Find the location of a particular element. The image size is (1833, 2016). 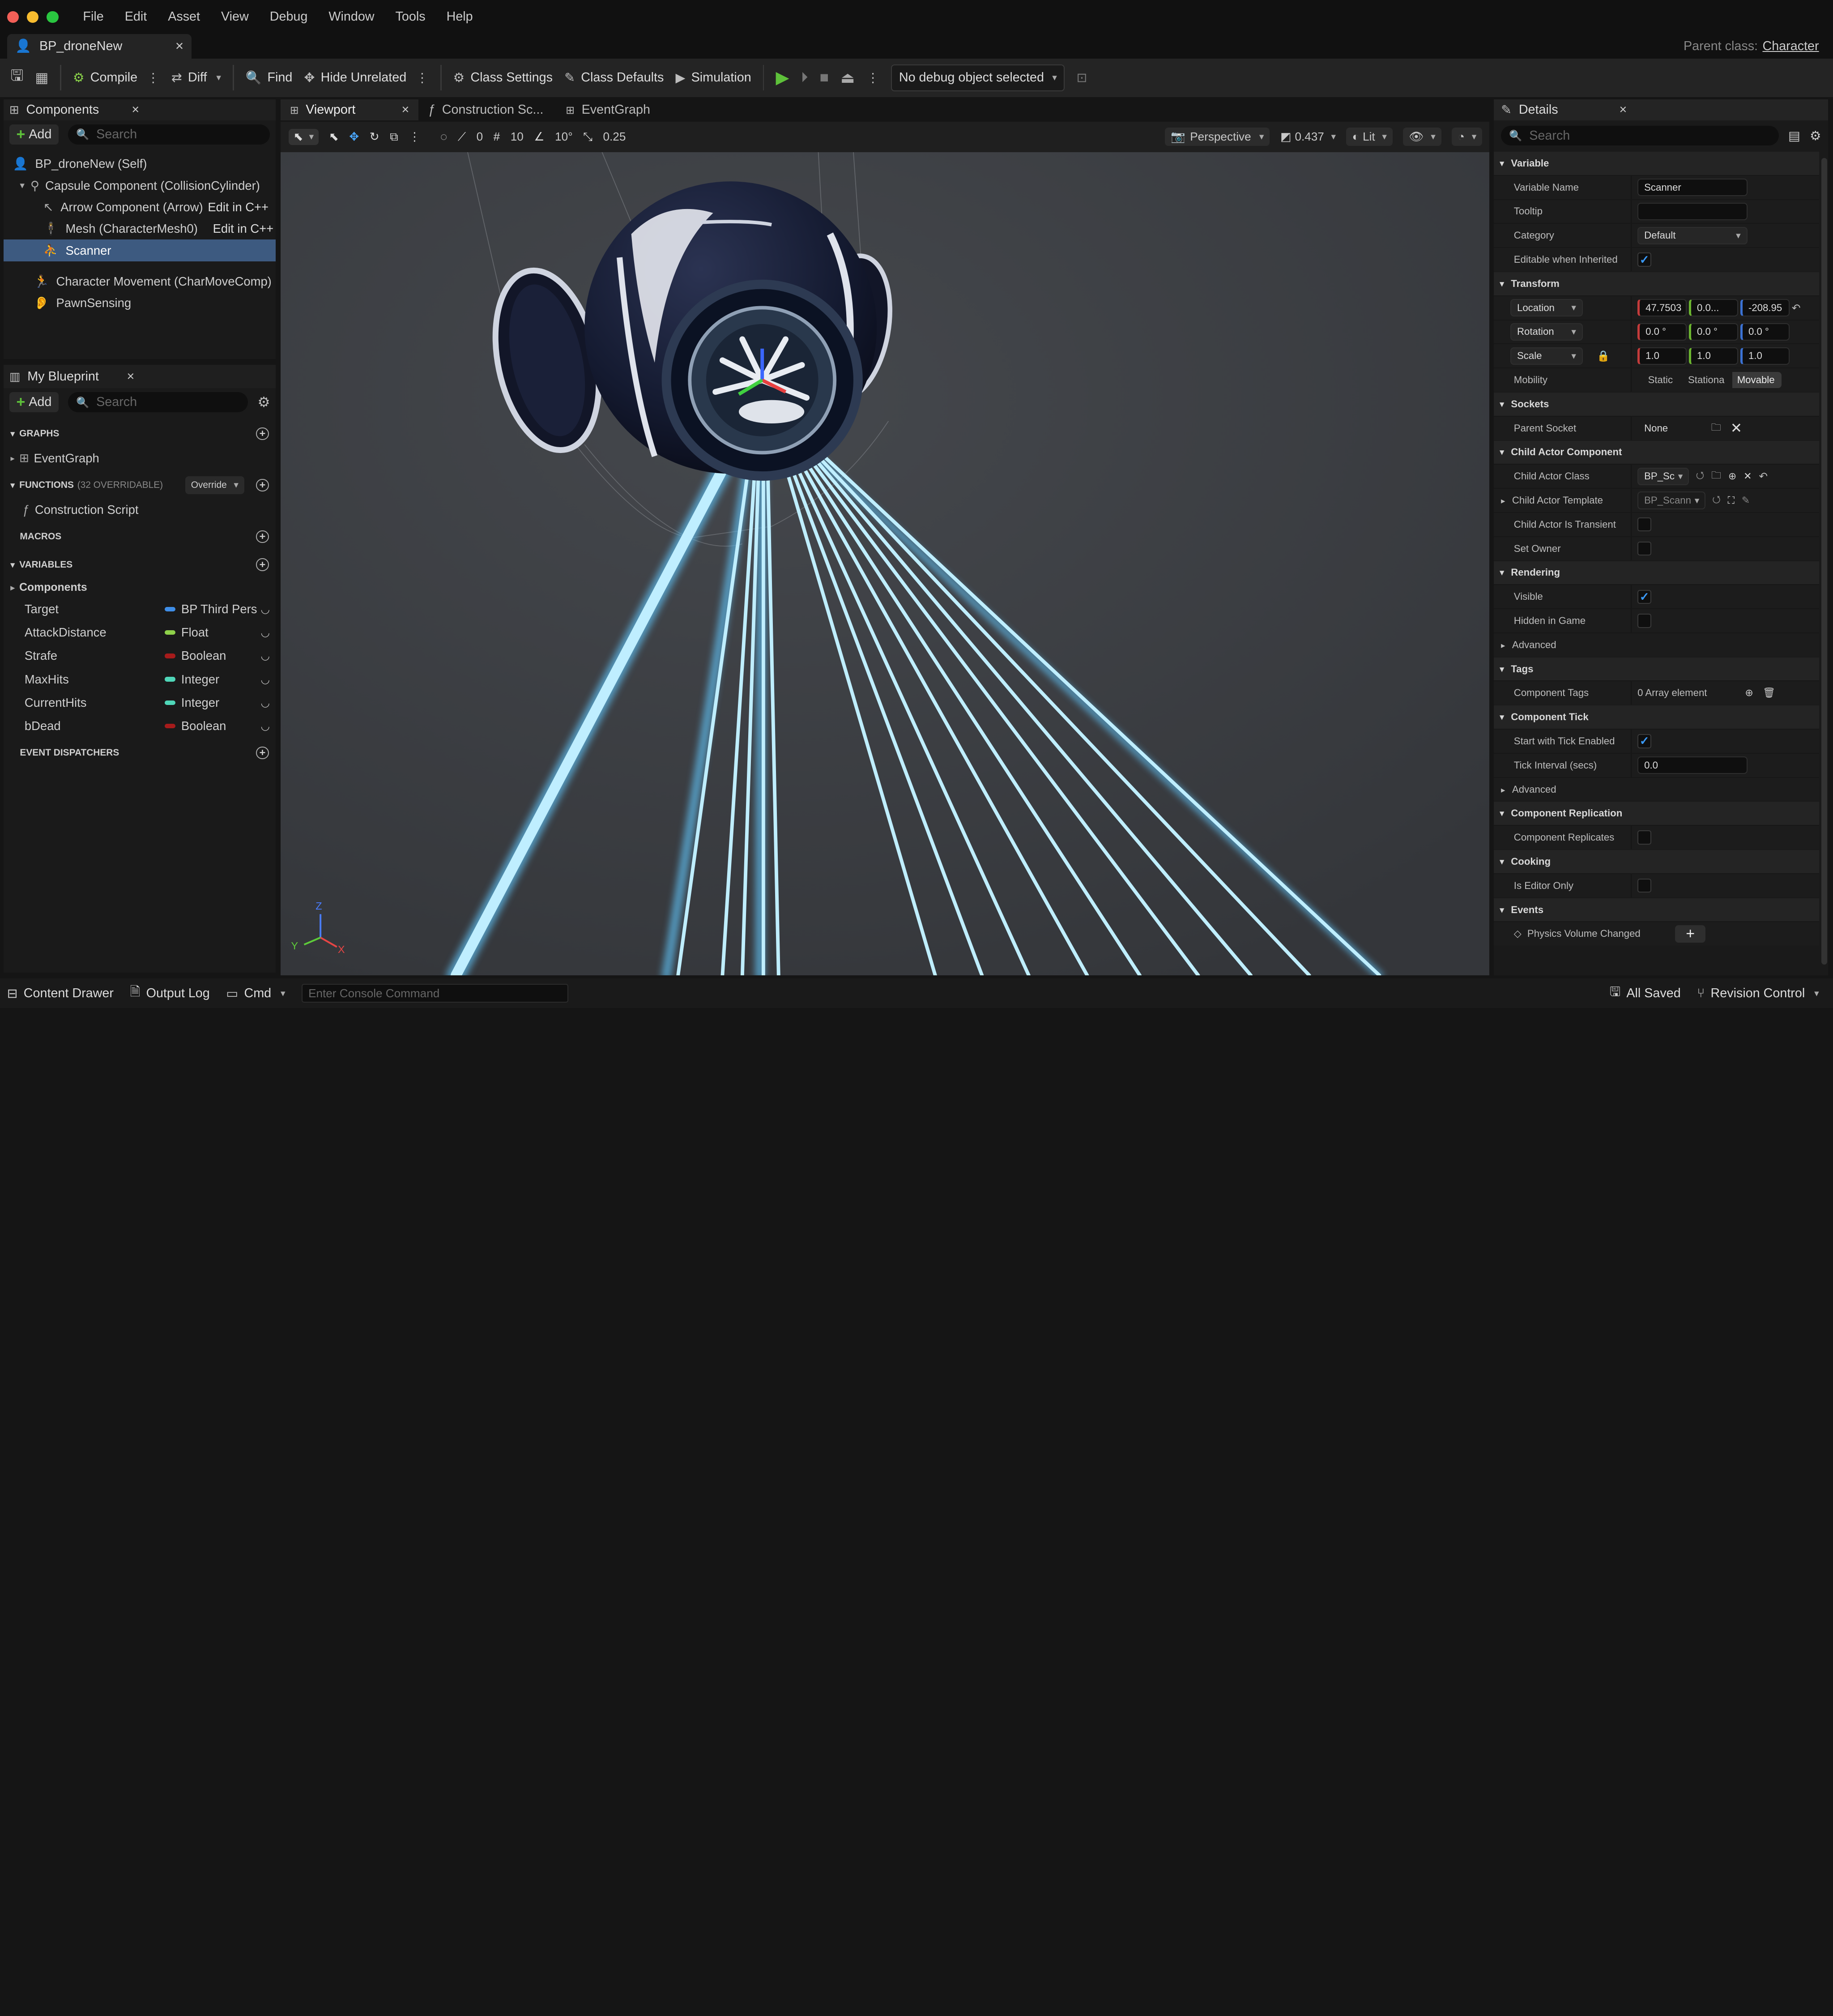

grid-snap-icon: # is located at coordinates (497, 137).